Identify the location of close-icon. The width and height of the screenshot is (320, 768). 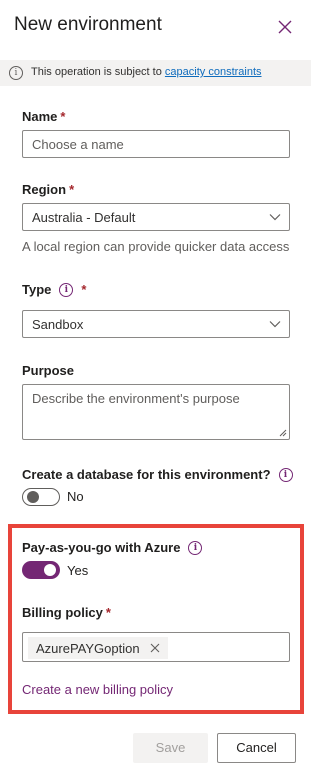
(285, 27).